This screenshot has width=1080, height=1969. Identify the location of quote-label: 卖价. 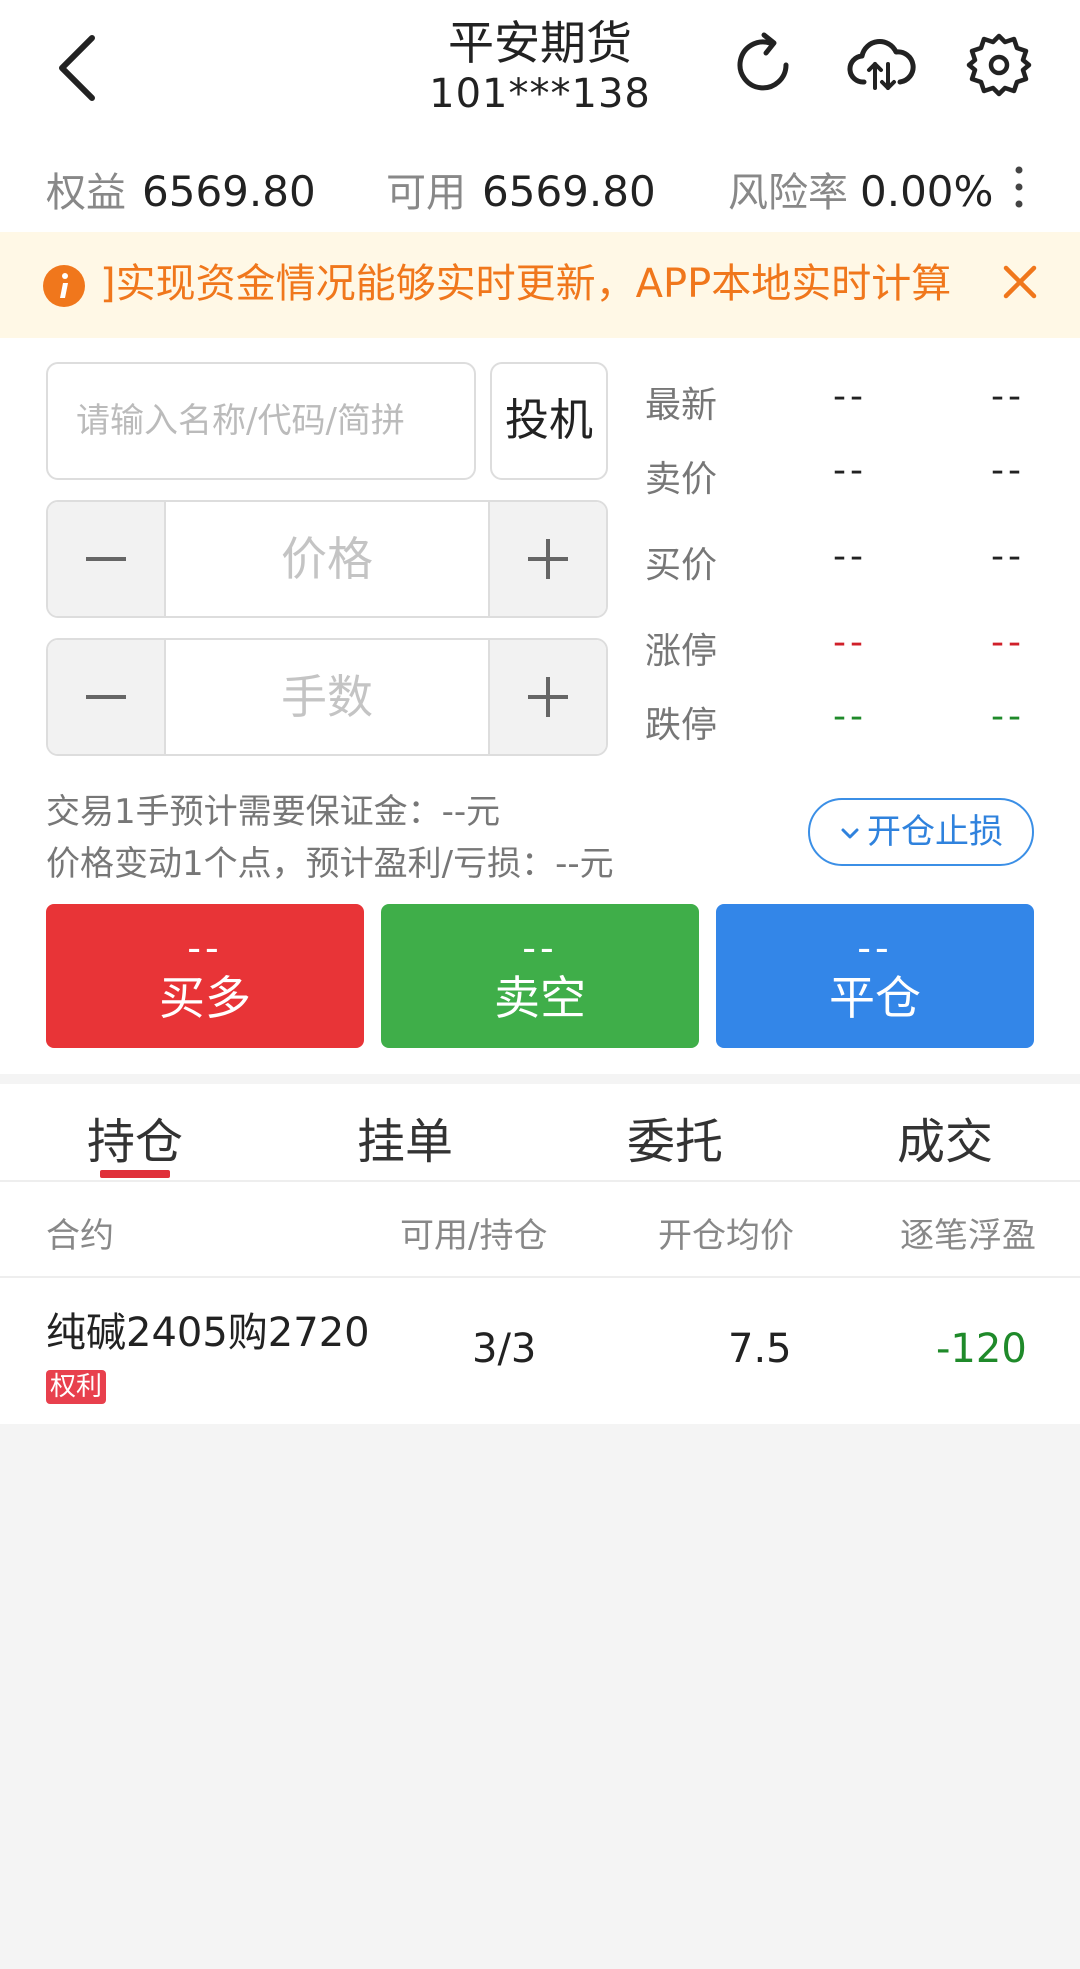
(681, 479).